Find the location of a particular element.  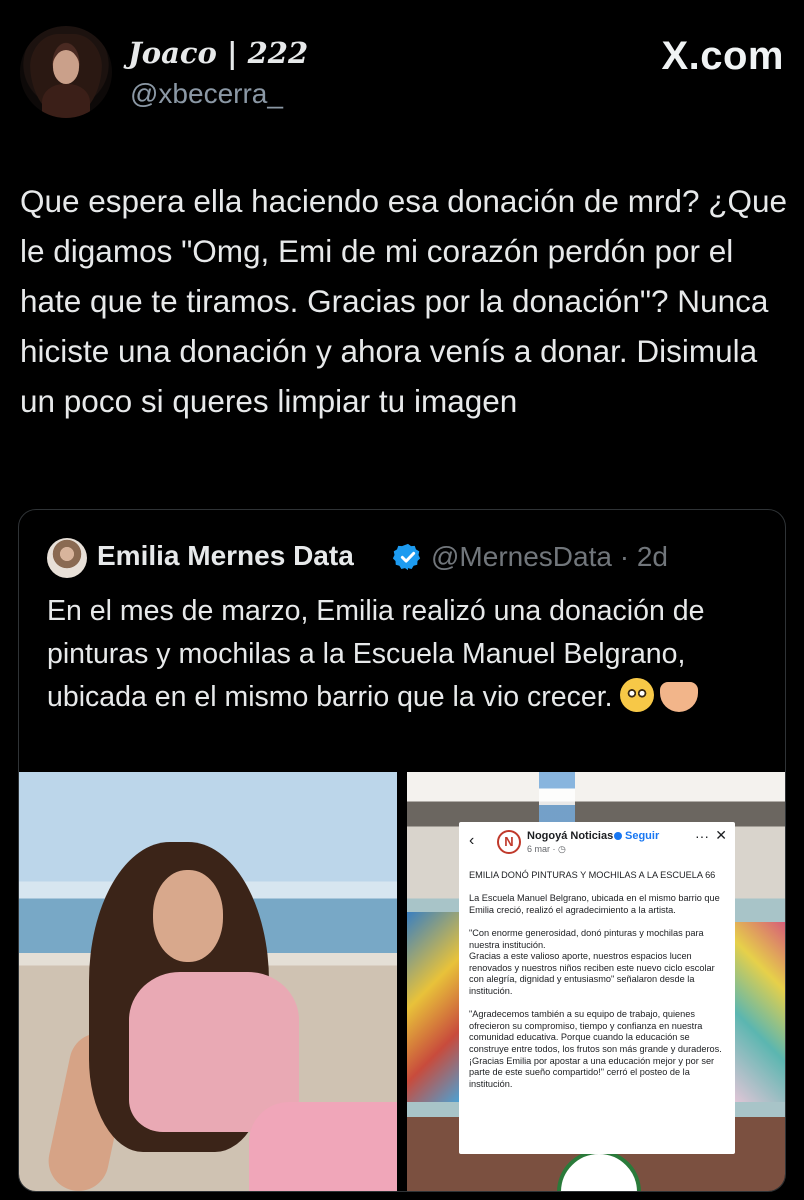

avatar-body is located at coordinates (66, 101).